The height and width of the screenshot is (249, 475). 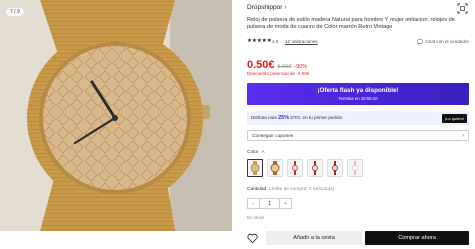 I want to click on purchase-limit: Límite de compra: 2 artículo(s), so click(x=302, y=189).